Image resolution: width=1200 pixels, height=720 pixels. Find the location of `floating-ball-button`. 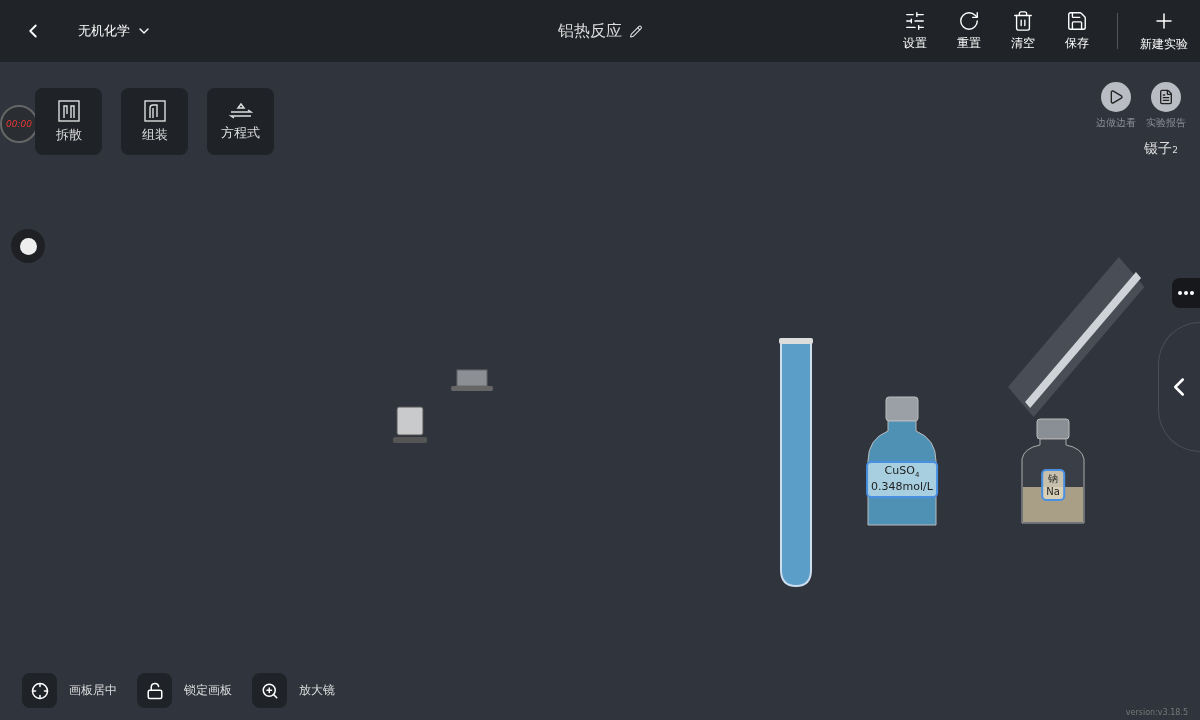

floating-ball-button is located at coordinates (28, 246).